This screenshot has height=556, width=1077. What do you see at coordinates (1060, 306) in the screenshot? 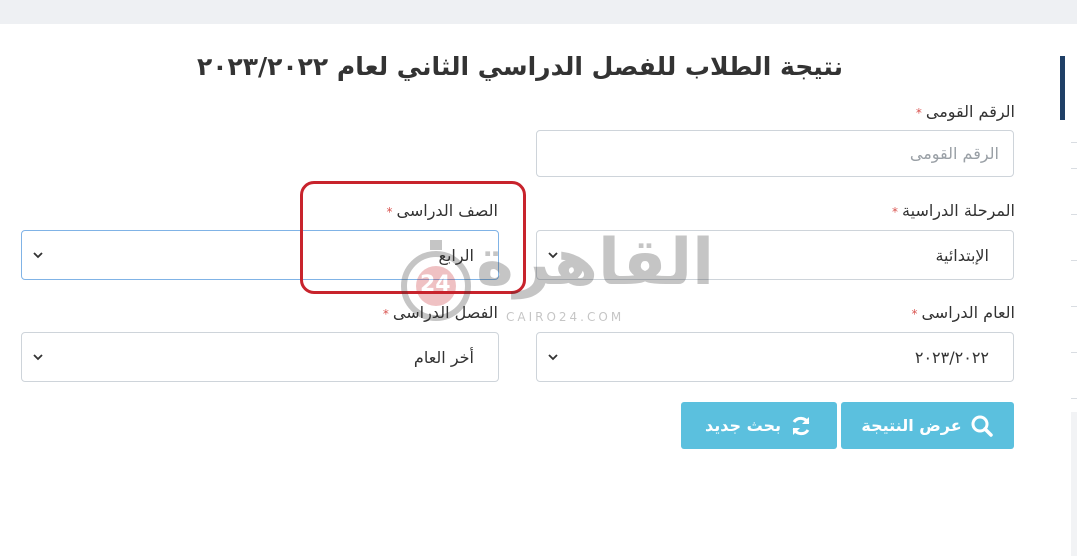
I see `sidebar-edge` at bounding box center [1060, 306].